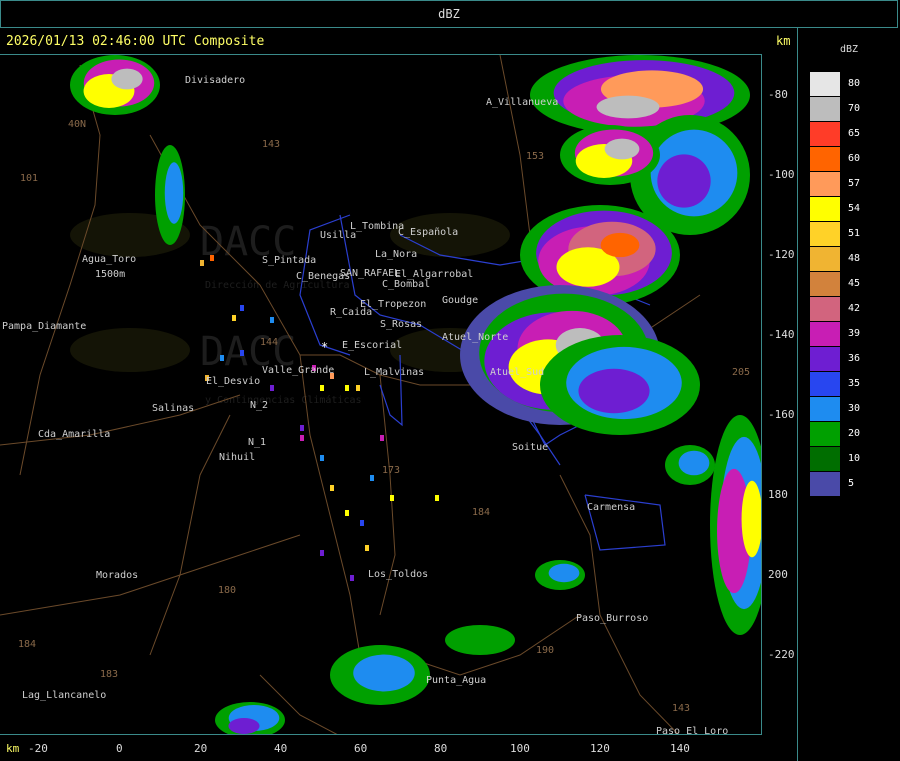  What do you see at coordinates (38, 748) in the screenshot?
I see `x-tick: -20` at bounding box center [38, 748].